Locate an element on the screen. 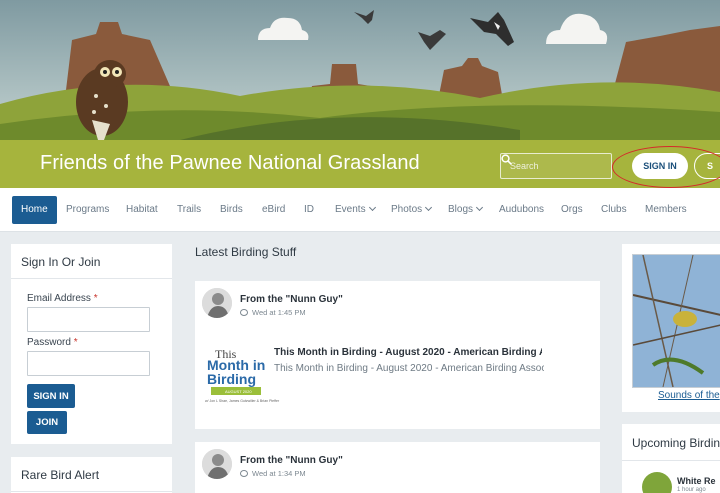 This screenshot has width=720, height=493. join-button: JOIN is located at coordinates (47, 422).